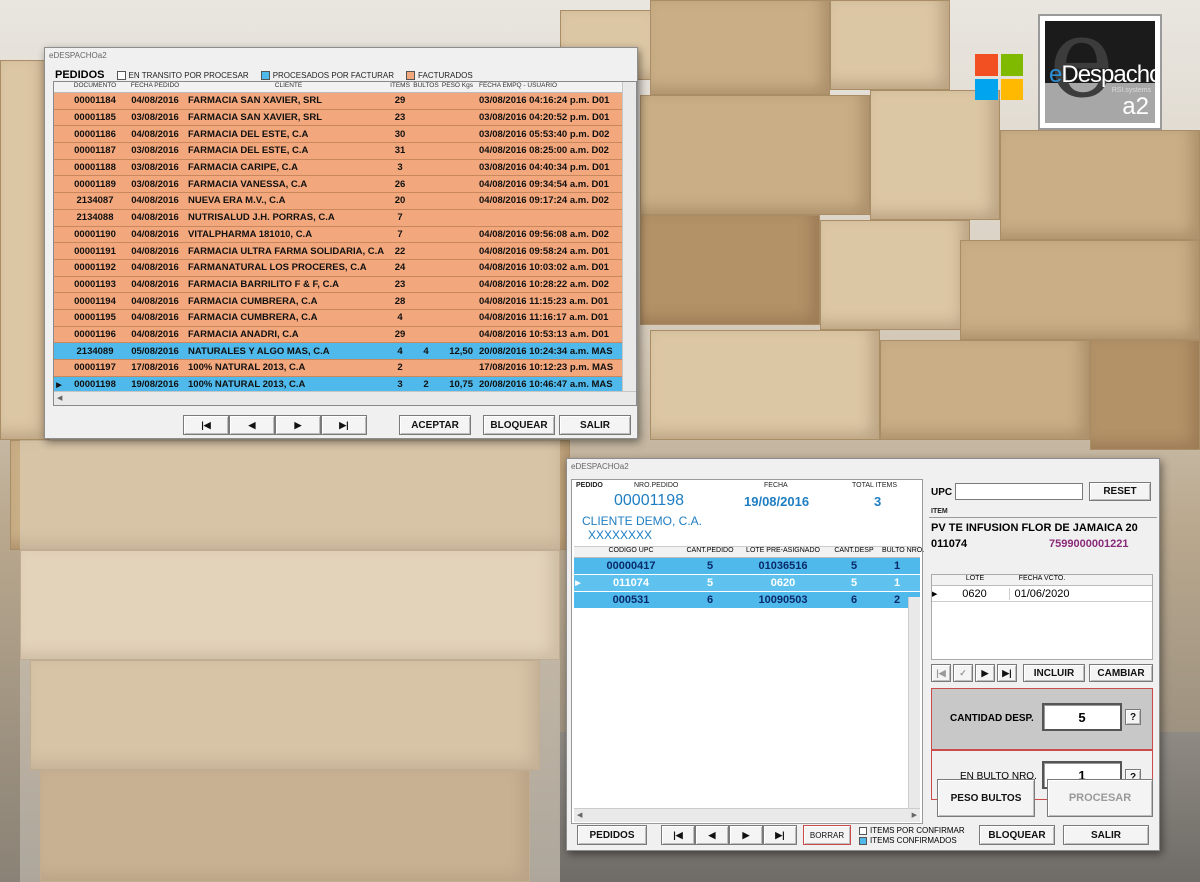  I want to click on col-empq: FECHA EMPQ - USUARIO, so click(555, 87).